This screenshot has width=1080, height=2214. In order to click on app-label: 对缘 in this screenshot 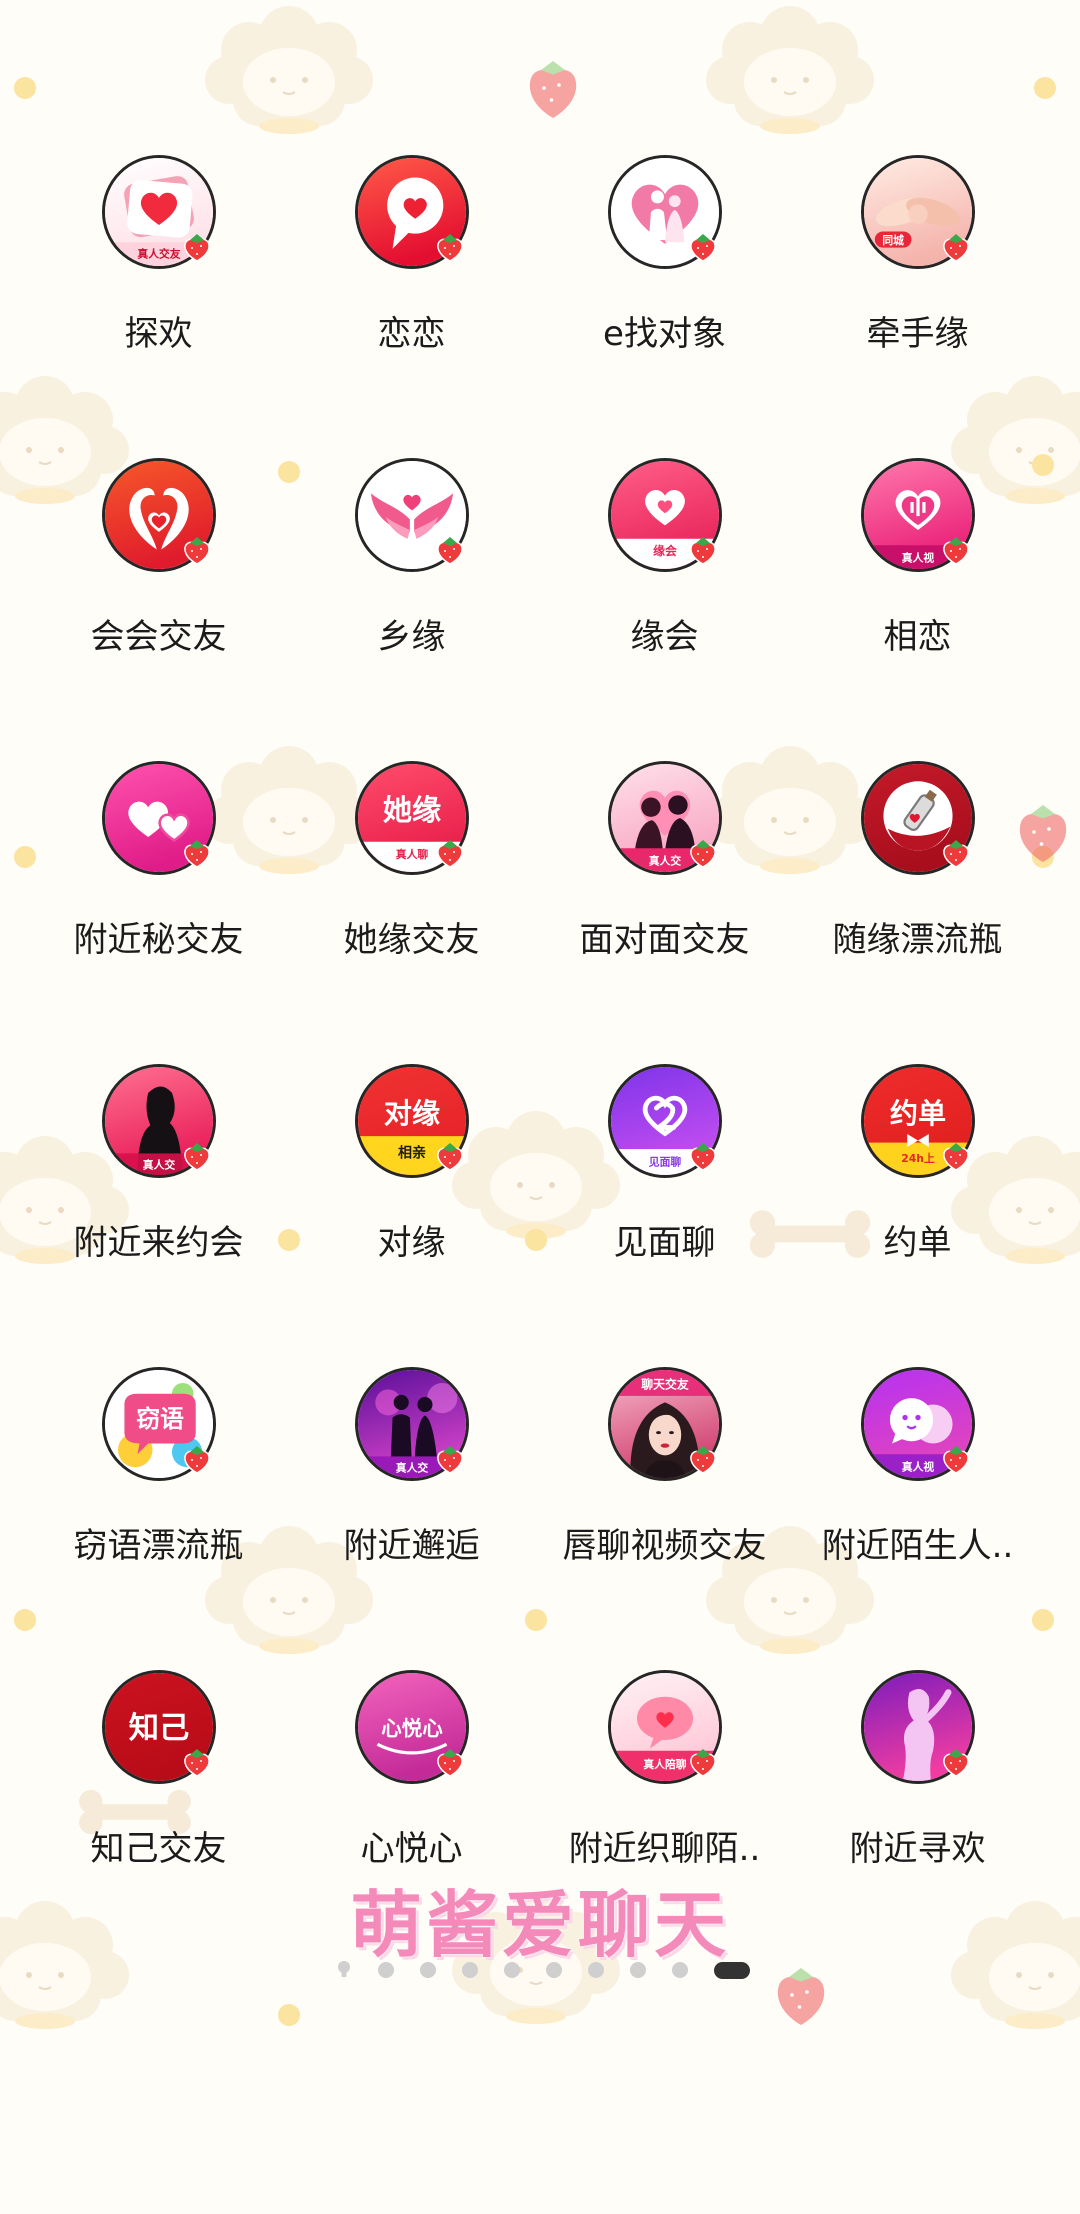, I will do `click(411, 1243)`.